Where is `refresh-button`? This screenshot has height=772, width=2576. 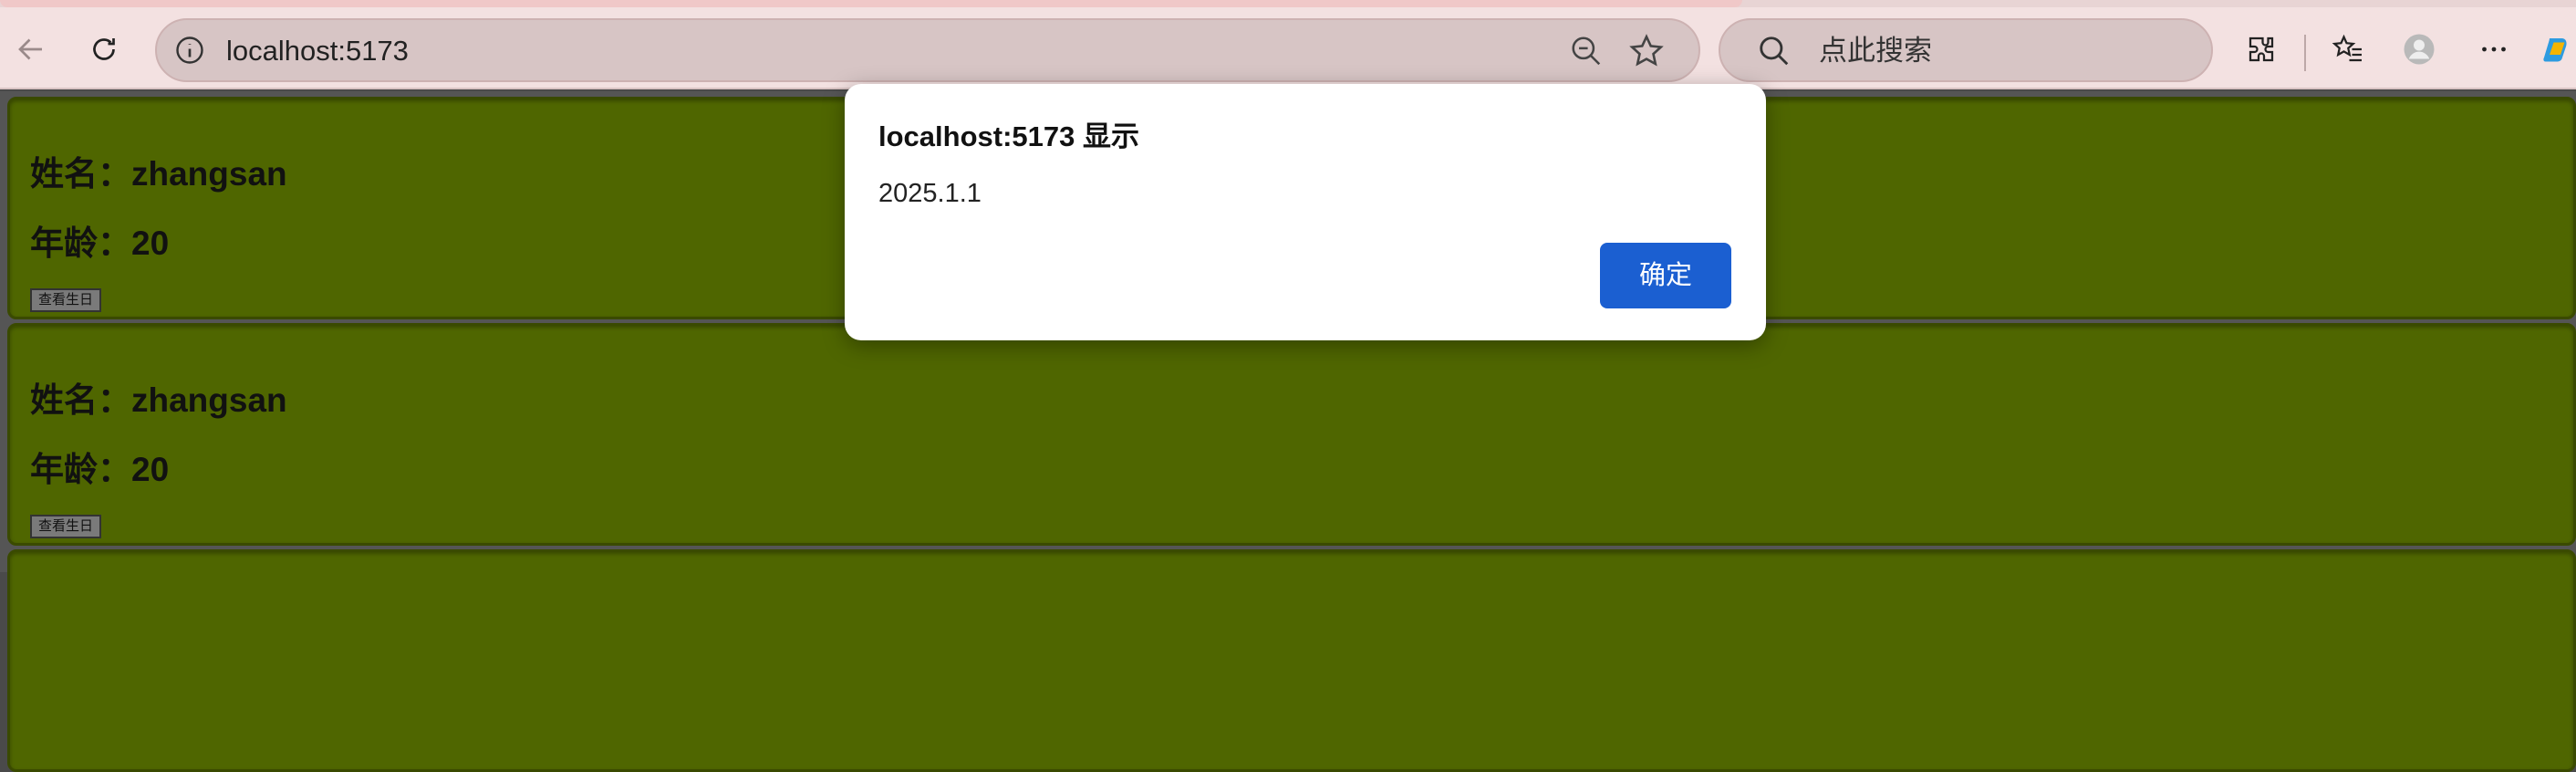 refresh-button is located at coordinates (104, 49).